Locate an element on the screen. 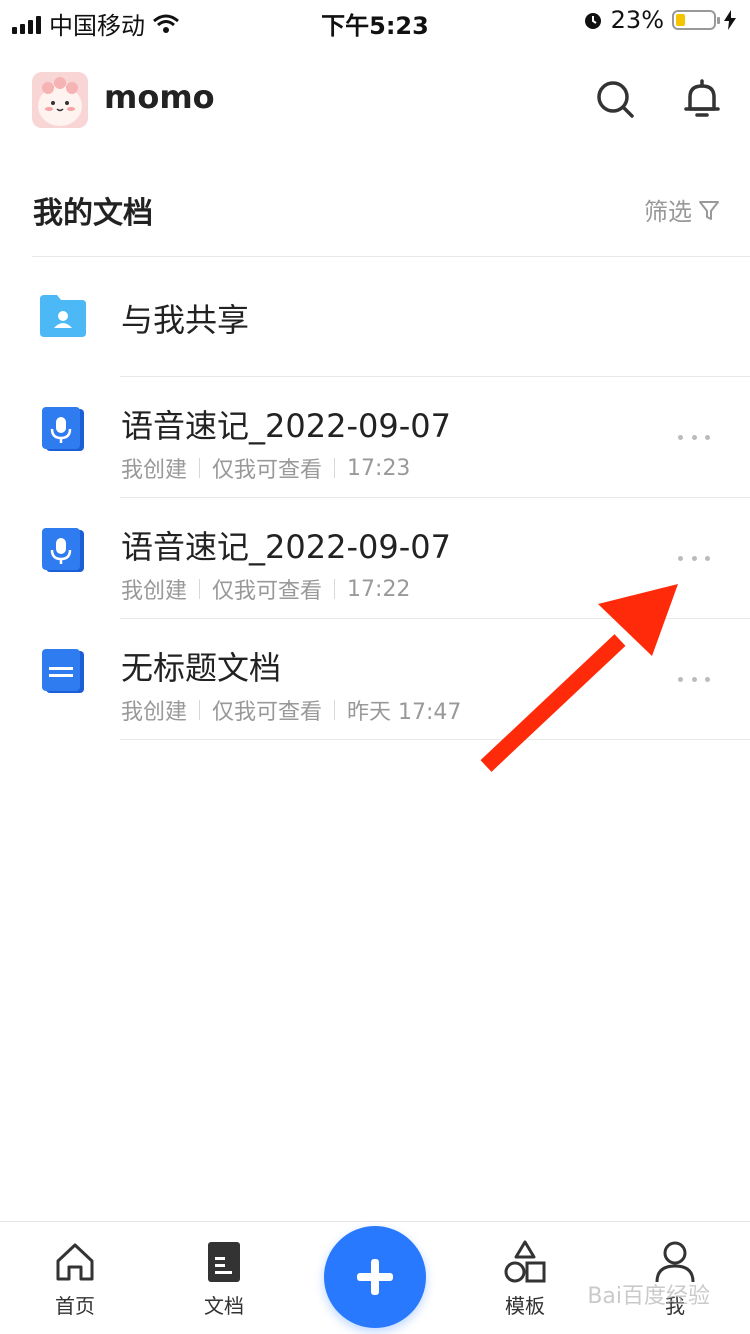 This screenshot has width=750, height=1334. notifications-button is located at coordinates (702, 100).